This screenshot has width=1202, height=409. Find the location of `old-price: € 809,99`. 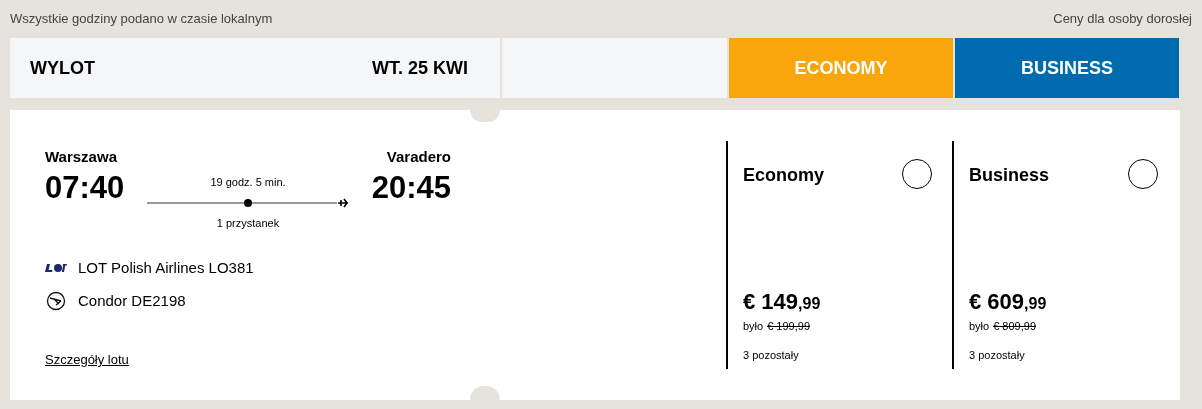

old-price: € 809,99 is located at coordinates (1014, 326).